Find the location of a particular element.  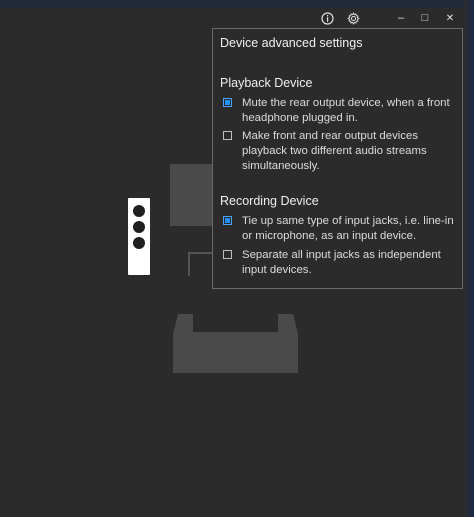

maximize-button: □ is located at coordinates (425, 18).